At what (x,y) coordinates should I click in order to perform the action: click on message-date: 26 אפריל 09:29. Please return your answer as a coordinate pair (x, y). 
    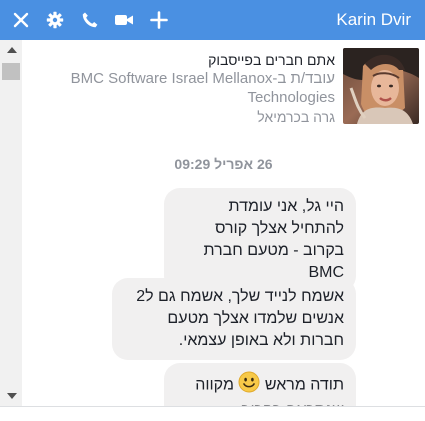
    Looking at the image, I should click on (223, 164).